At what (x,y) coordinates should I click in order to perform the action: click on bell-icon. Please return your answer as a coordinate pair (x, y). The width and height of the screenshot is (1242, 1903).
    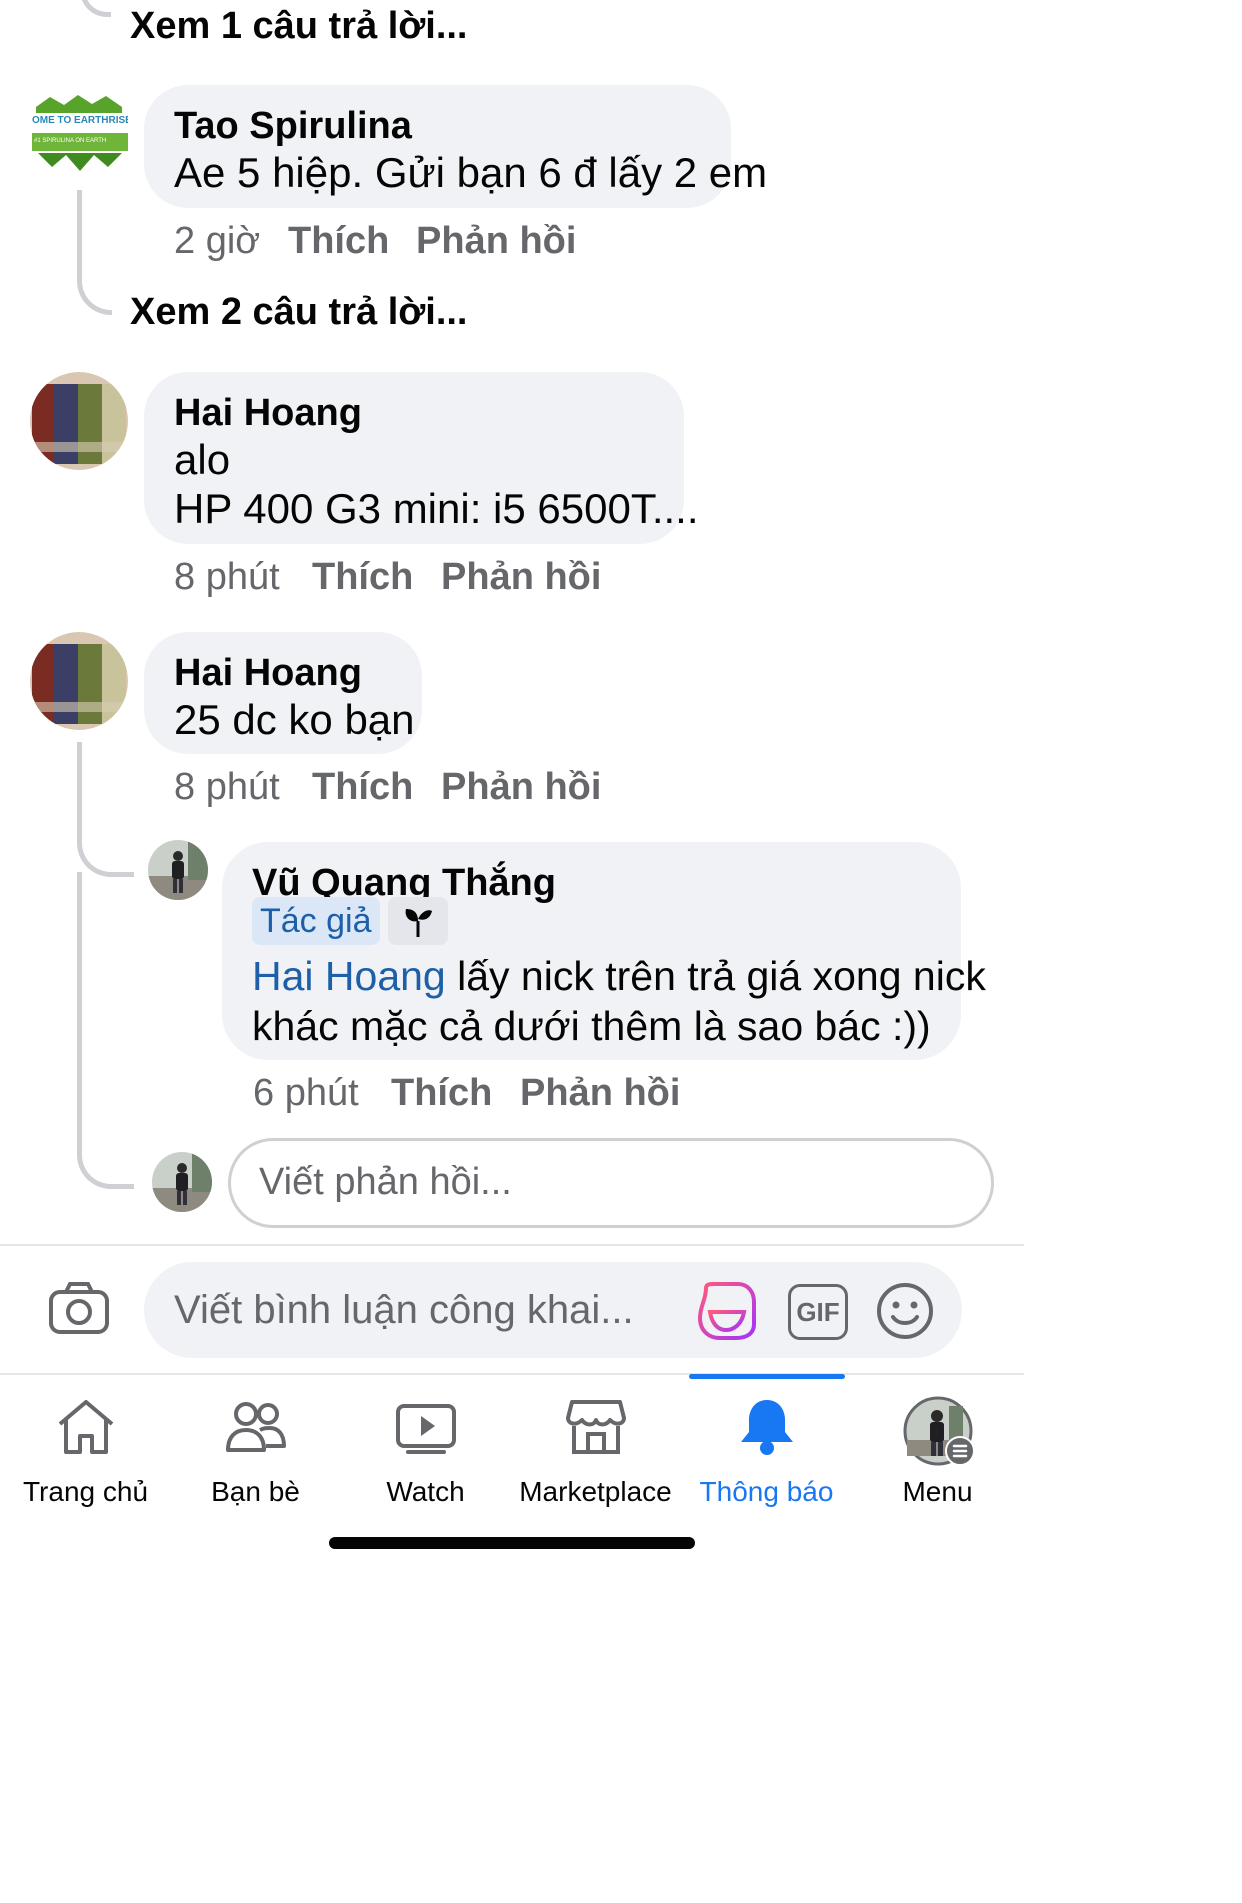
    Looking at the image, I should click on (766, 1427).